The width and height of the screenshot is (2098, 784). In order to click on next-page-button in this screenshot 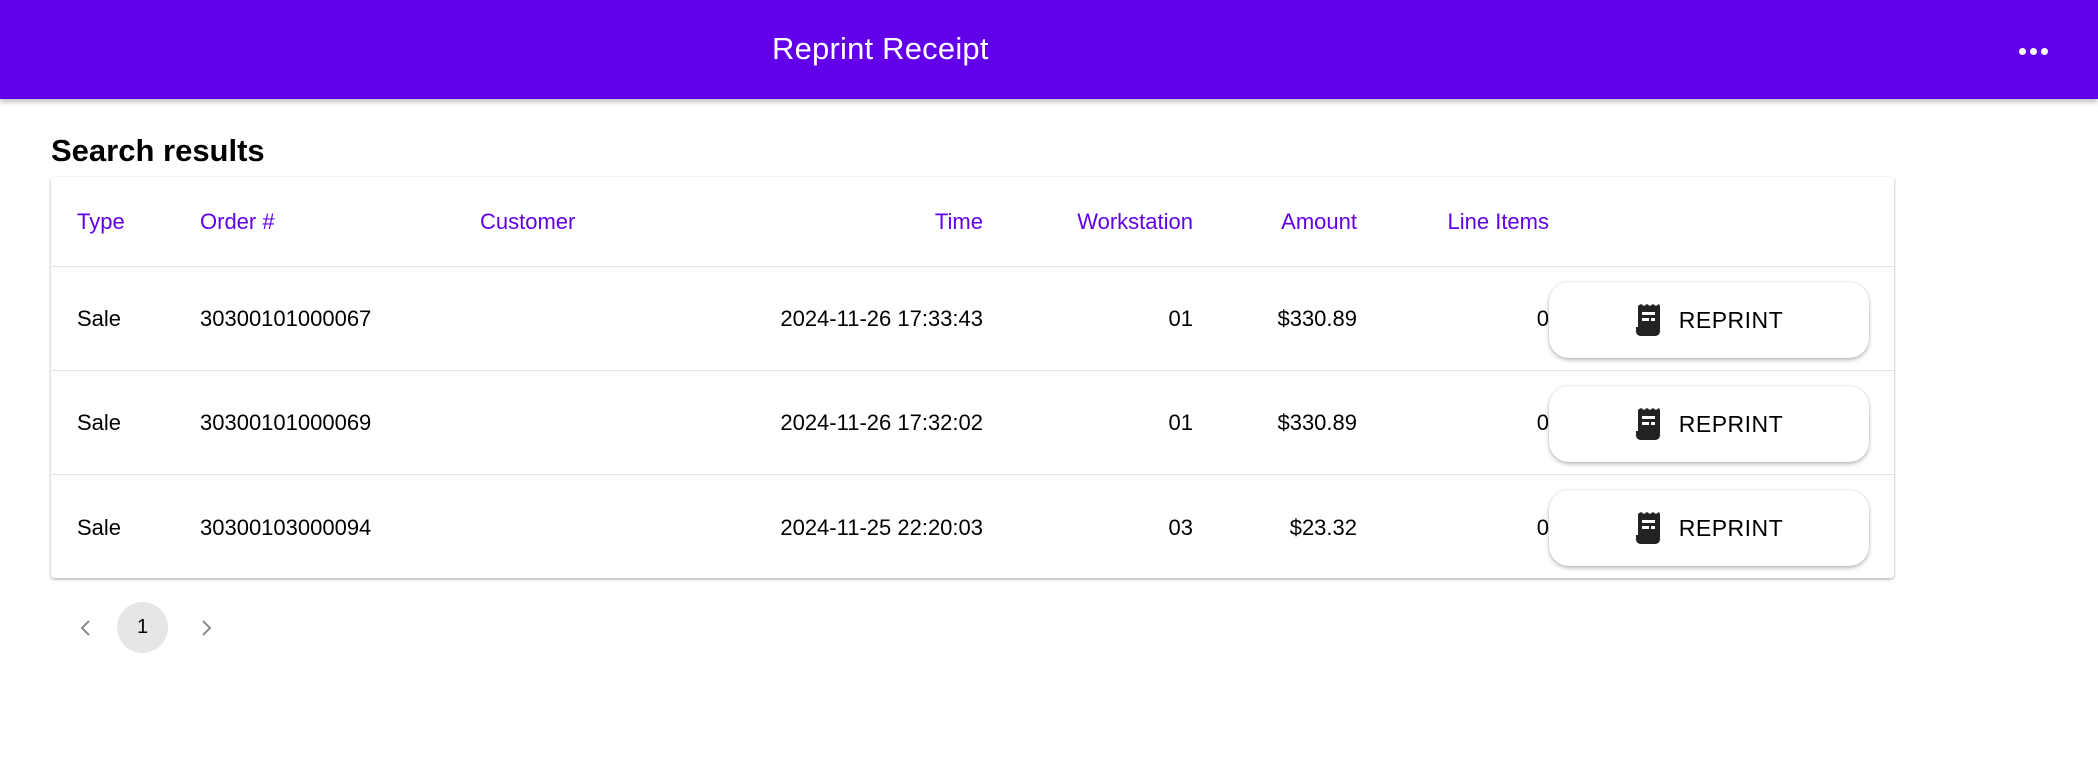, I will do `click(206, 628)`.